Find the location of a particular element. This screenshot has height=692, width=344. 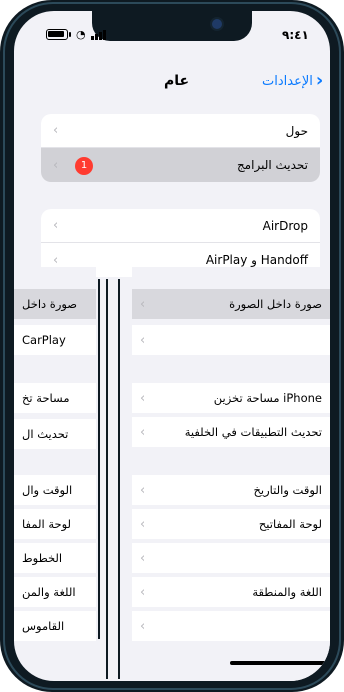

row-label: CarPlay is located at coordinates (44, 340).